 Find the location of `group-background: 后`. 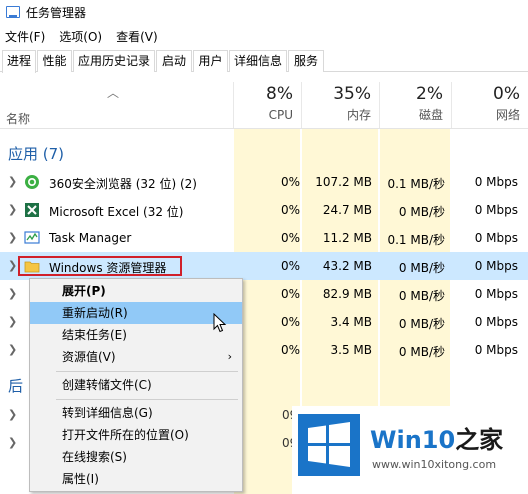

group-background: 后 is located at coordinates (16, 386).